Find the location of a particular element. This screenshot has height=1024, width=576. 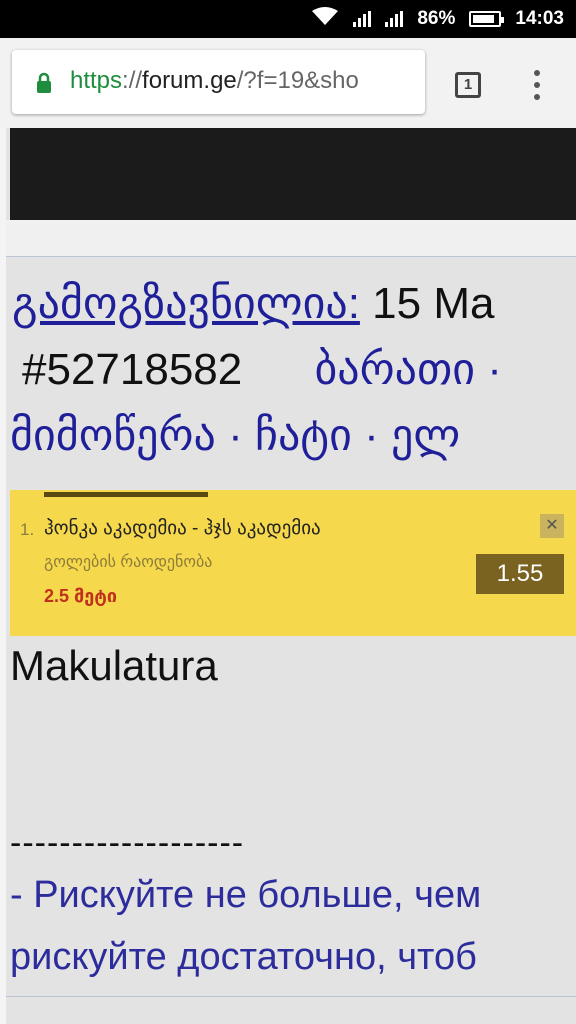

correspondence-link: მიმოწერა is located at coordinates (113, 435).